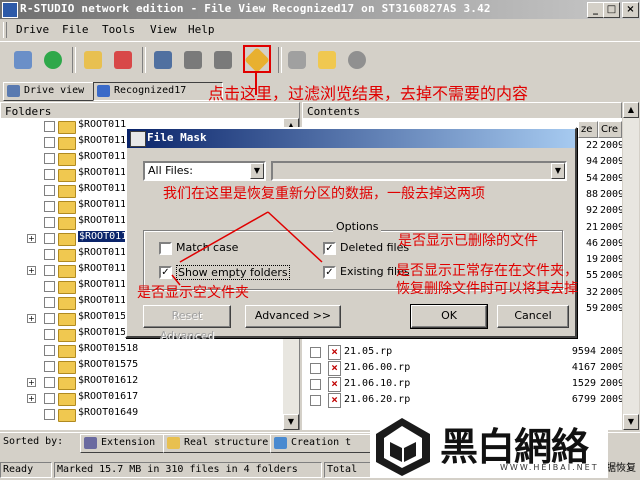 The width and height of the screenshot is (640, 480). I want to click on calendar-icon, so click(280, 443).